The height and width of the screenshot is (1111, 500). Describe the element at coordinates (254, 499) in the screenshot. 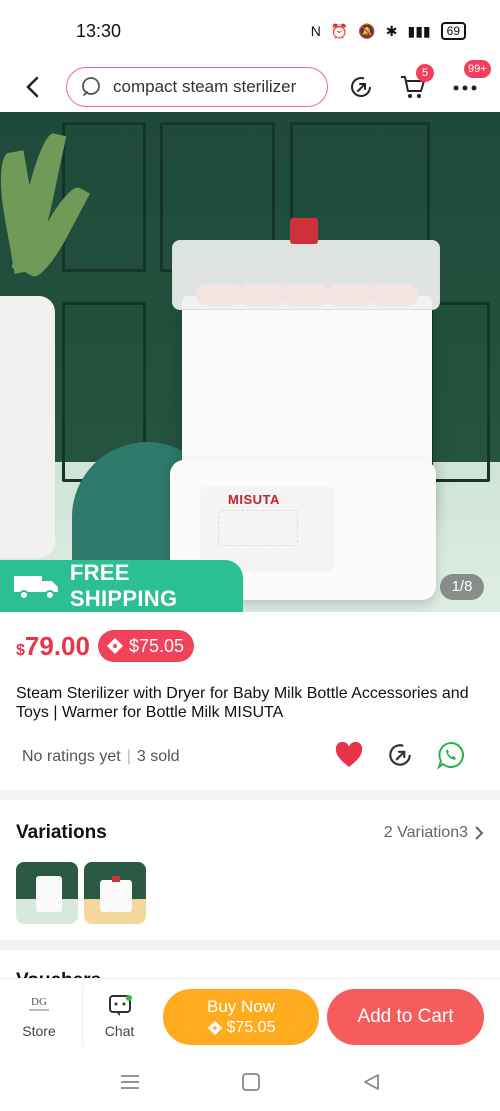

I see `brand-label: MISUTA` at that location.